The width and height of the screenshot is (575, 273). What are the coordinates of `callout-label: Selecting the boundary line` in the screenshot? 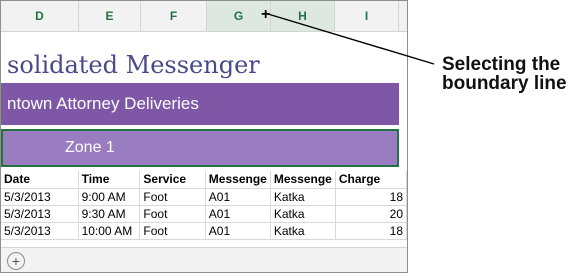 It's located at (508, 74).